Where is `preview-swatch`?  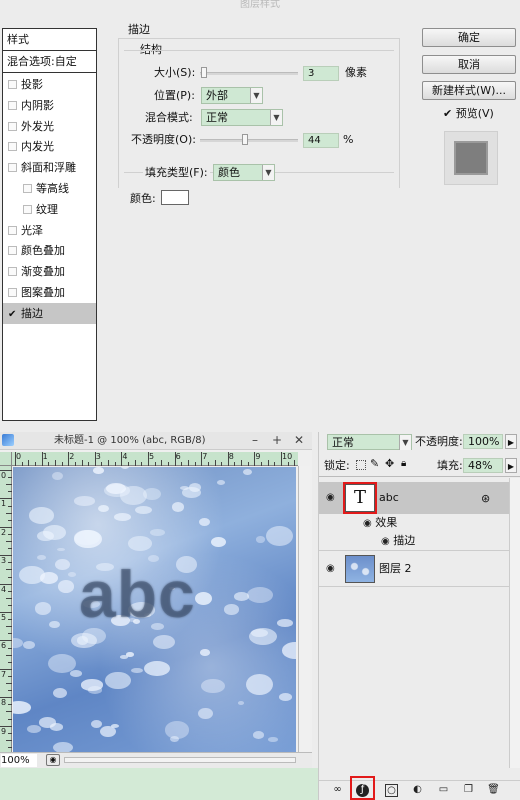
preview-swatch is located at coordinates (471, 158).